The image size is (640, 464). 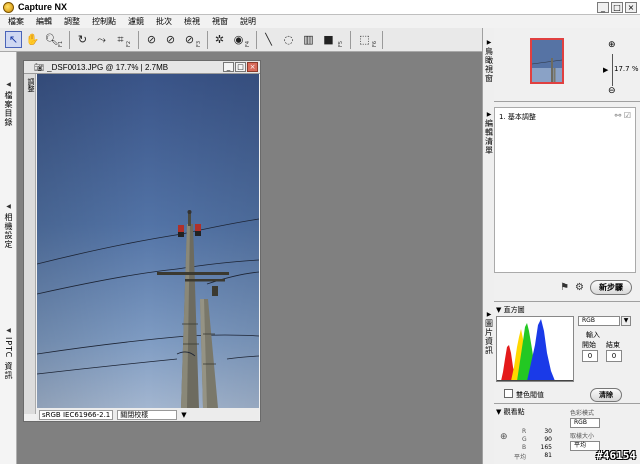 What do you see at coordinates (548, 431) in the screenshot?
I see `r-value: 30` at bounding box center [548, 431].